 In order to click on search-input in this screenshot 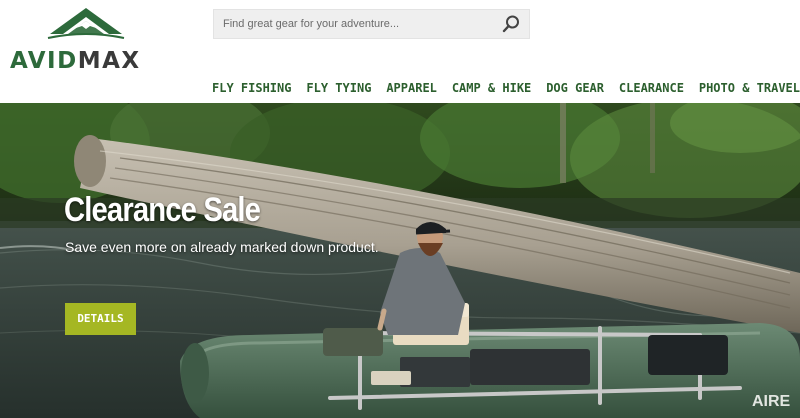, I will do `click(354, 24)`.